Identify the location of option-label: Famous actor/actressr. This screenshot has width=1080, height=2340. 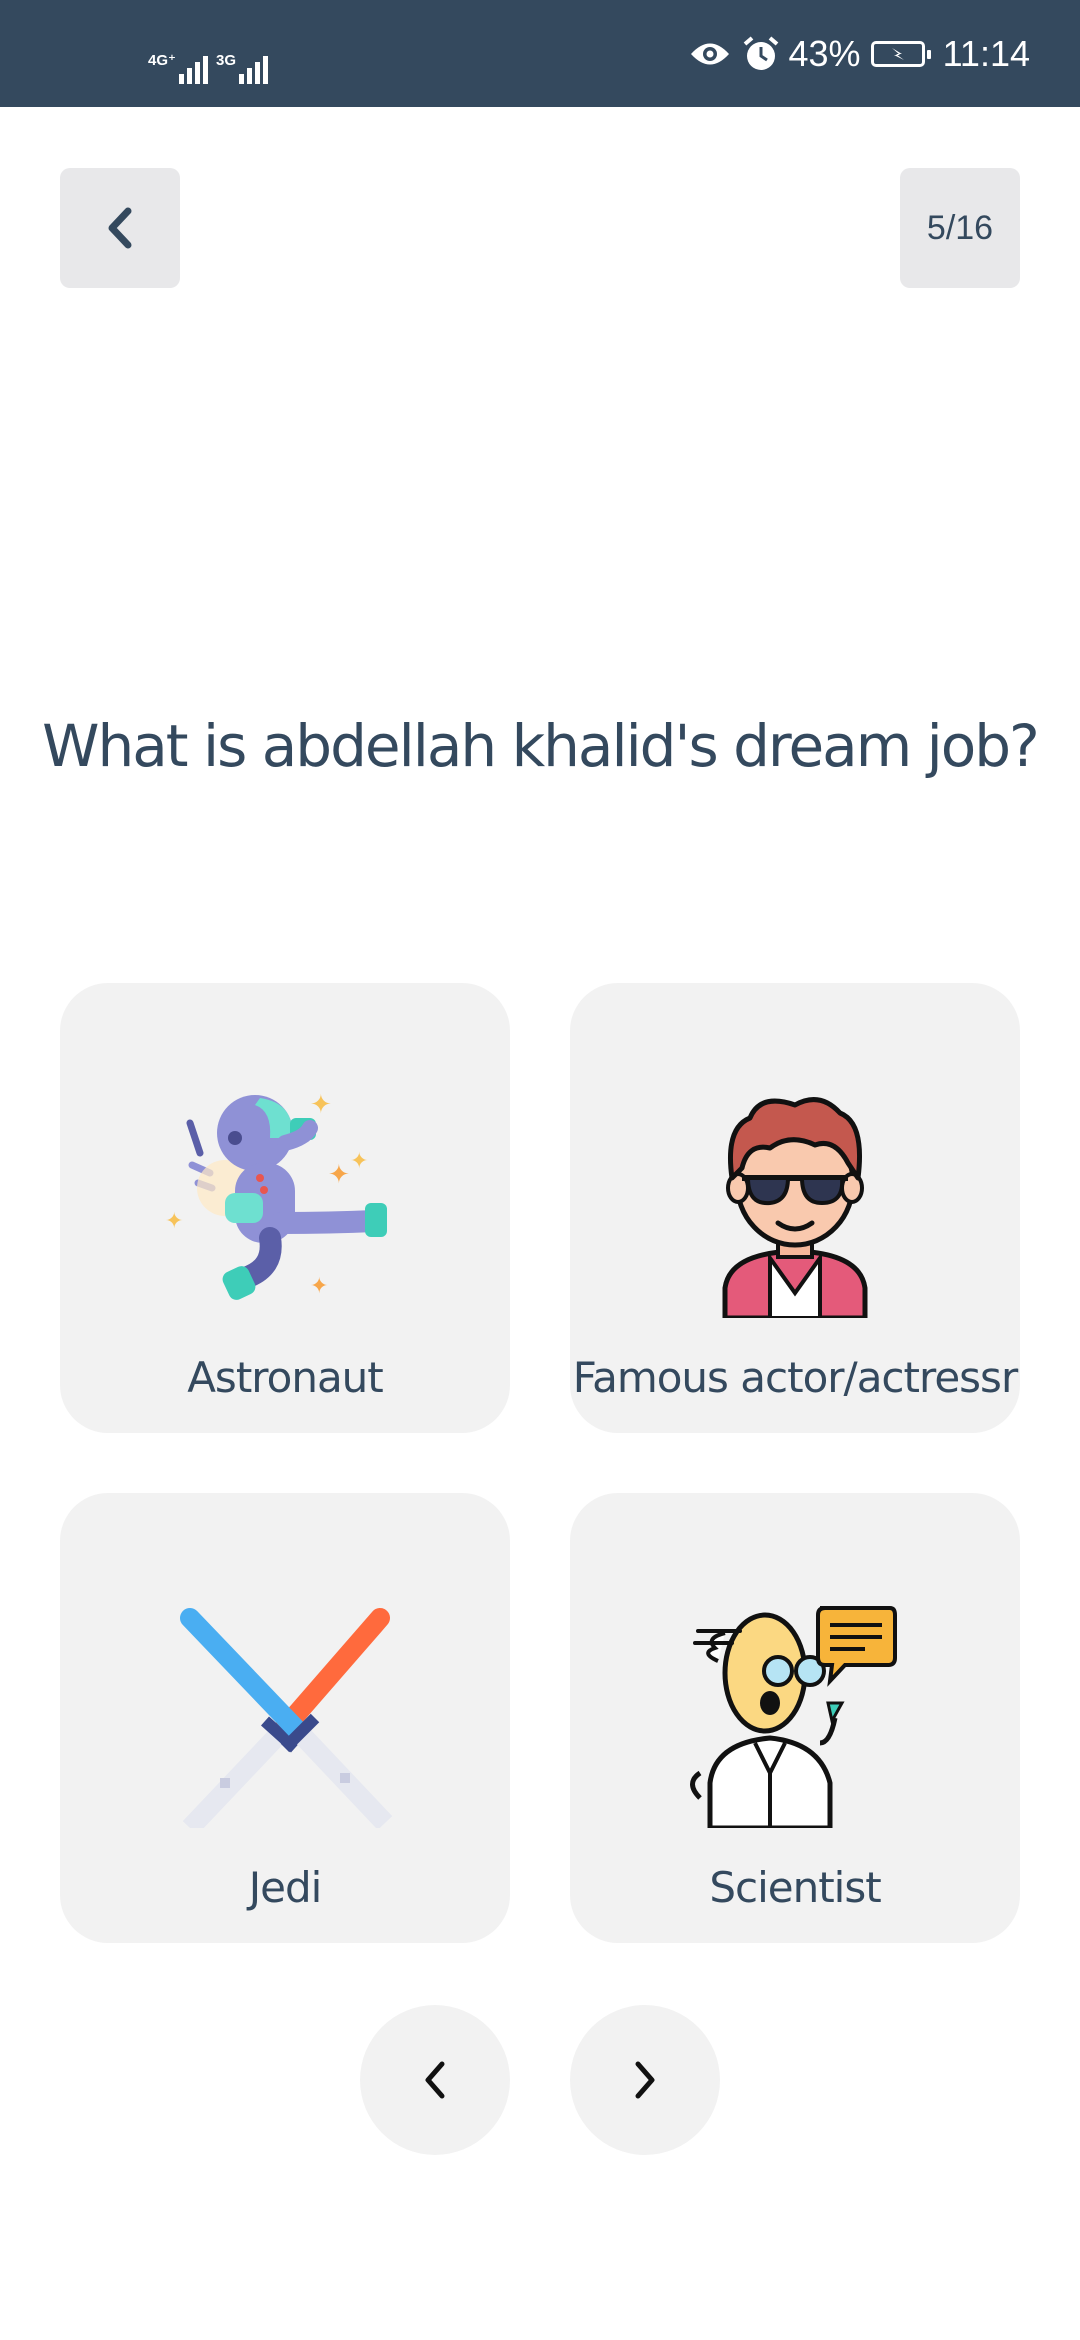
(795, 1377).